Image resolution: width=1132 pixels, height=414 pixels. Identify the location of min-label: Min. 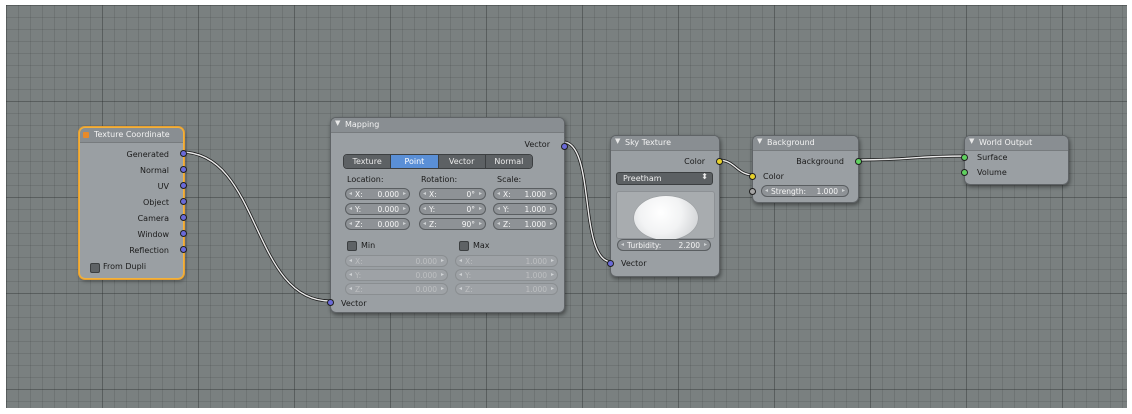
(368, 245).